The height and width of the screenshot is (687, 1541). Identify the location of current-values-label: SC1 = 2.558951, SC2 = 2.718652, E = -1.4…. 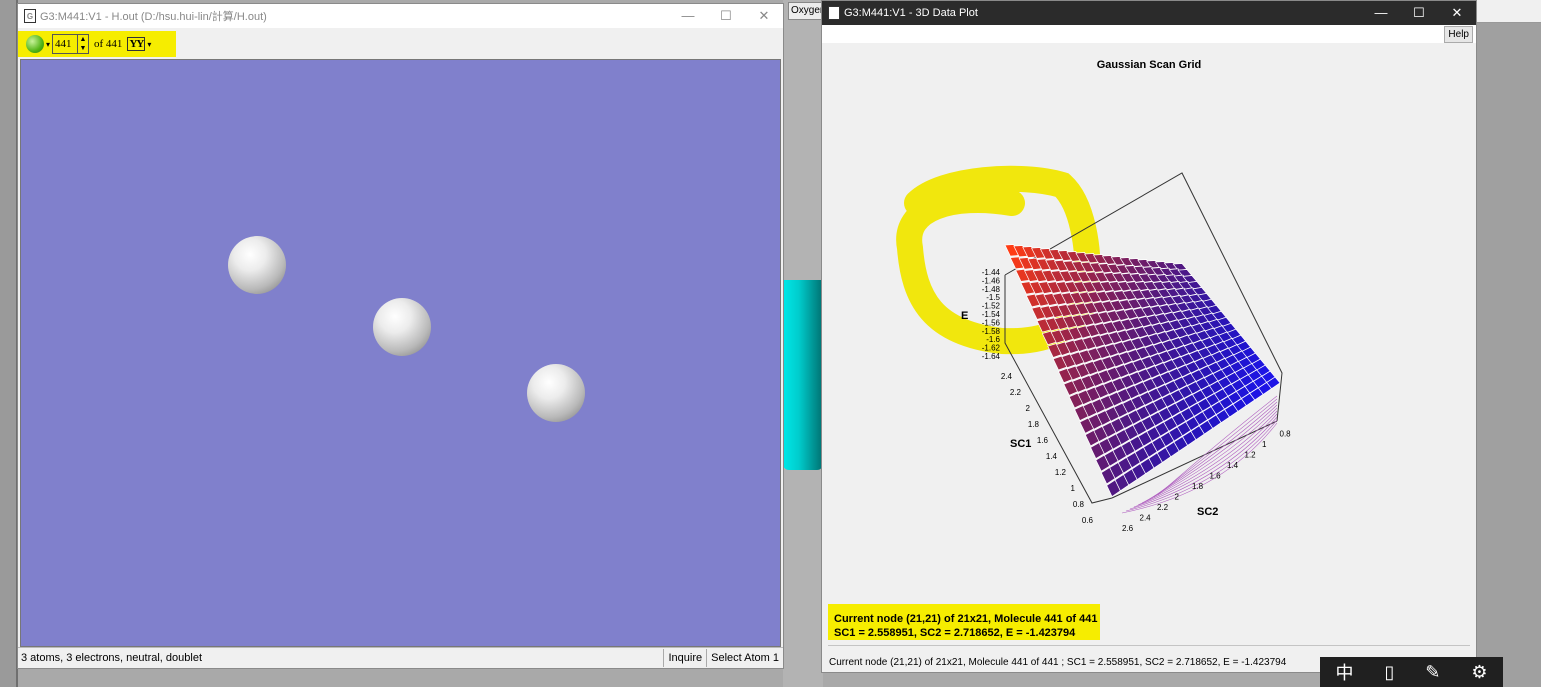
(955, 633).